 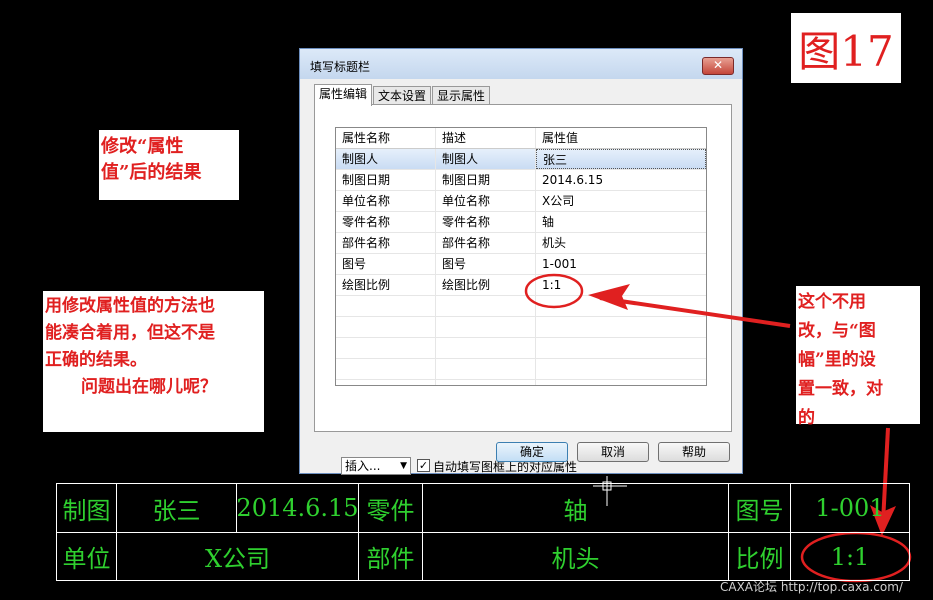 I want to click on table-row: 绘图比例 绘图比例 1:1, so click(x=521, y=285).